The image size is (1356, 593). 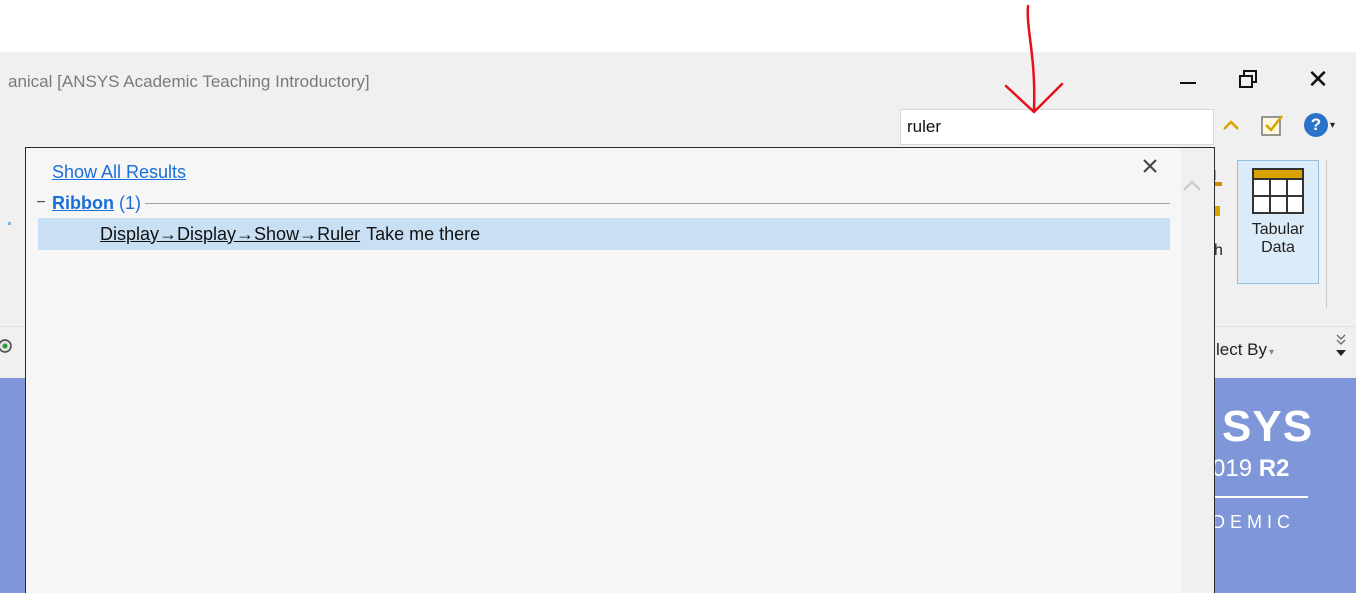 What do you see at coordinates (119, 172) in the screenshot?
I see `show-all-results-link: Show All Results` at bounding box center [119, 172].